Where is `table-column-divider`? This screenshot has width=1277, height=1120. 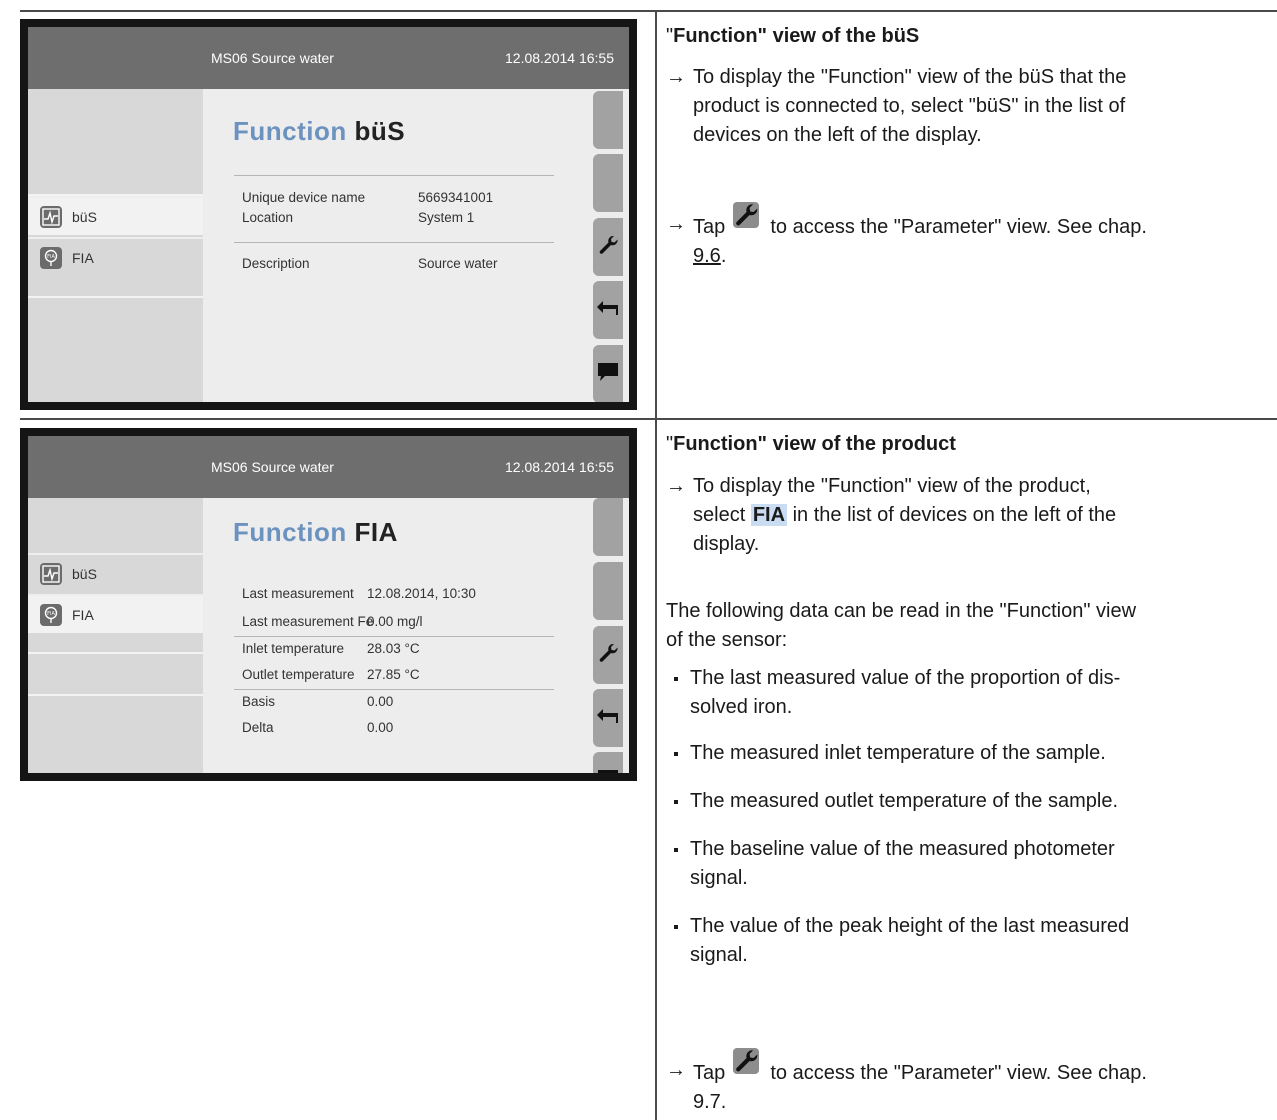 table-column-divider is located at coordinates (656, 565).